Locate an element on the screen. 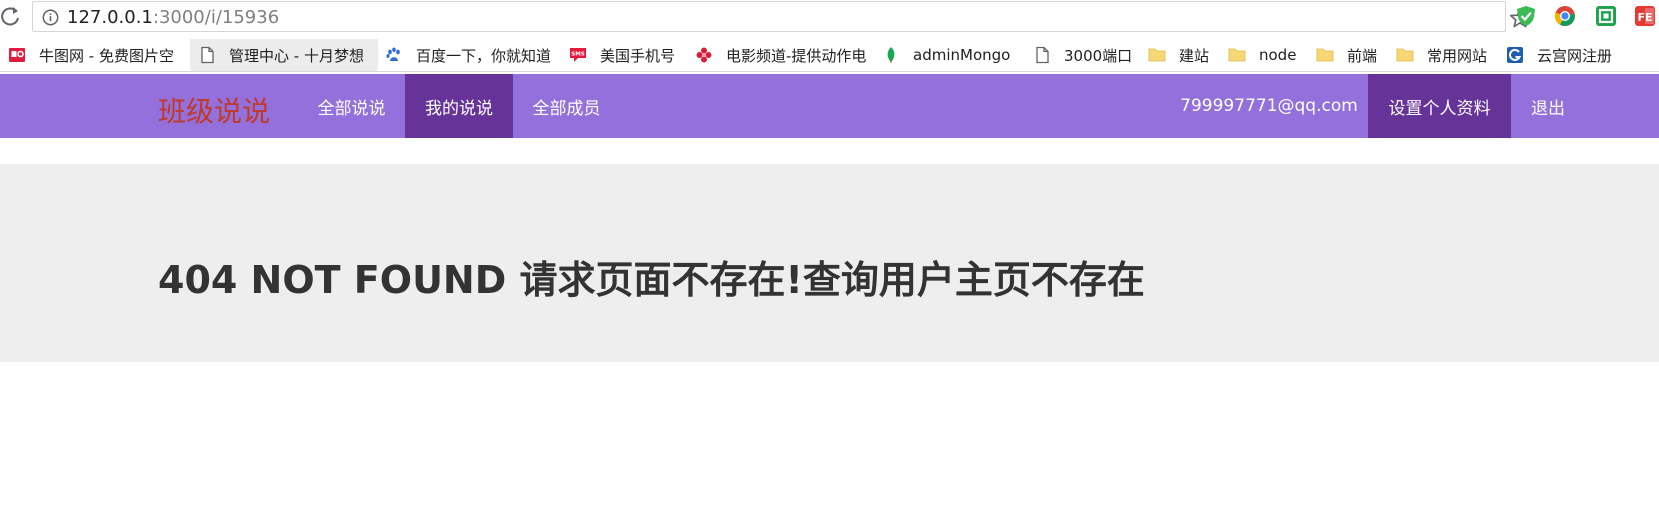 Image resolution: width=1659 pixels, height=527 pixels. bookmark-label: 前端 is located at coordinates (1362, 55).